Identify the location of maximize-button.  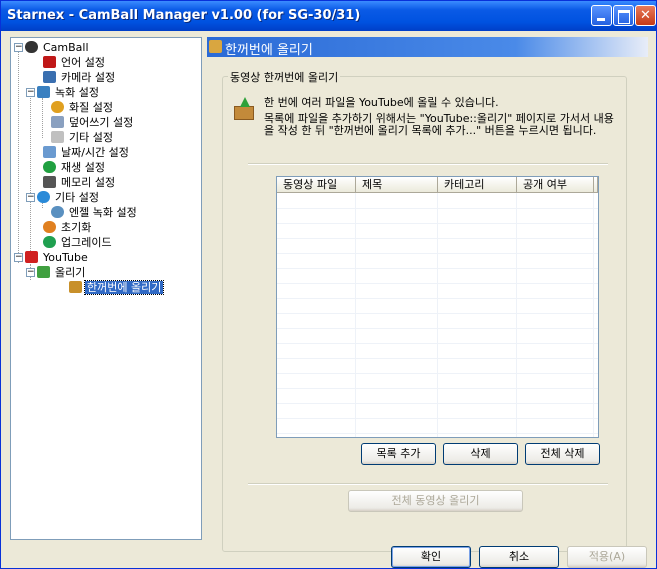
(623, 15).